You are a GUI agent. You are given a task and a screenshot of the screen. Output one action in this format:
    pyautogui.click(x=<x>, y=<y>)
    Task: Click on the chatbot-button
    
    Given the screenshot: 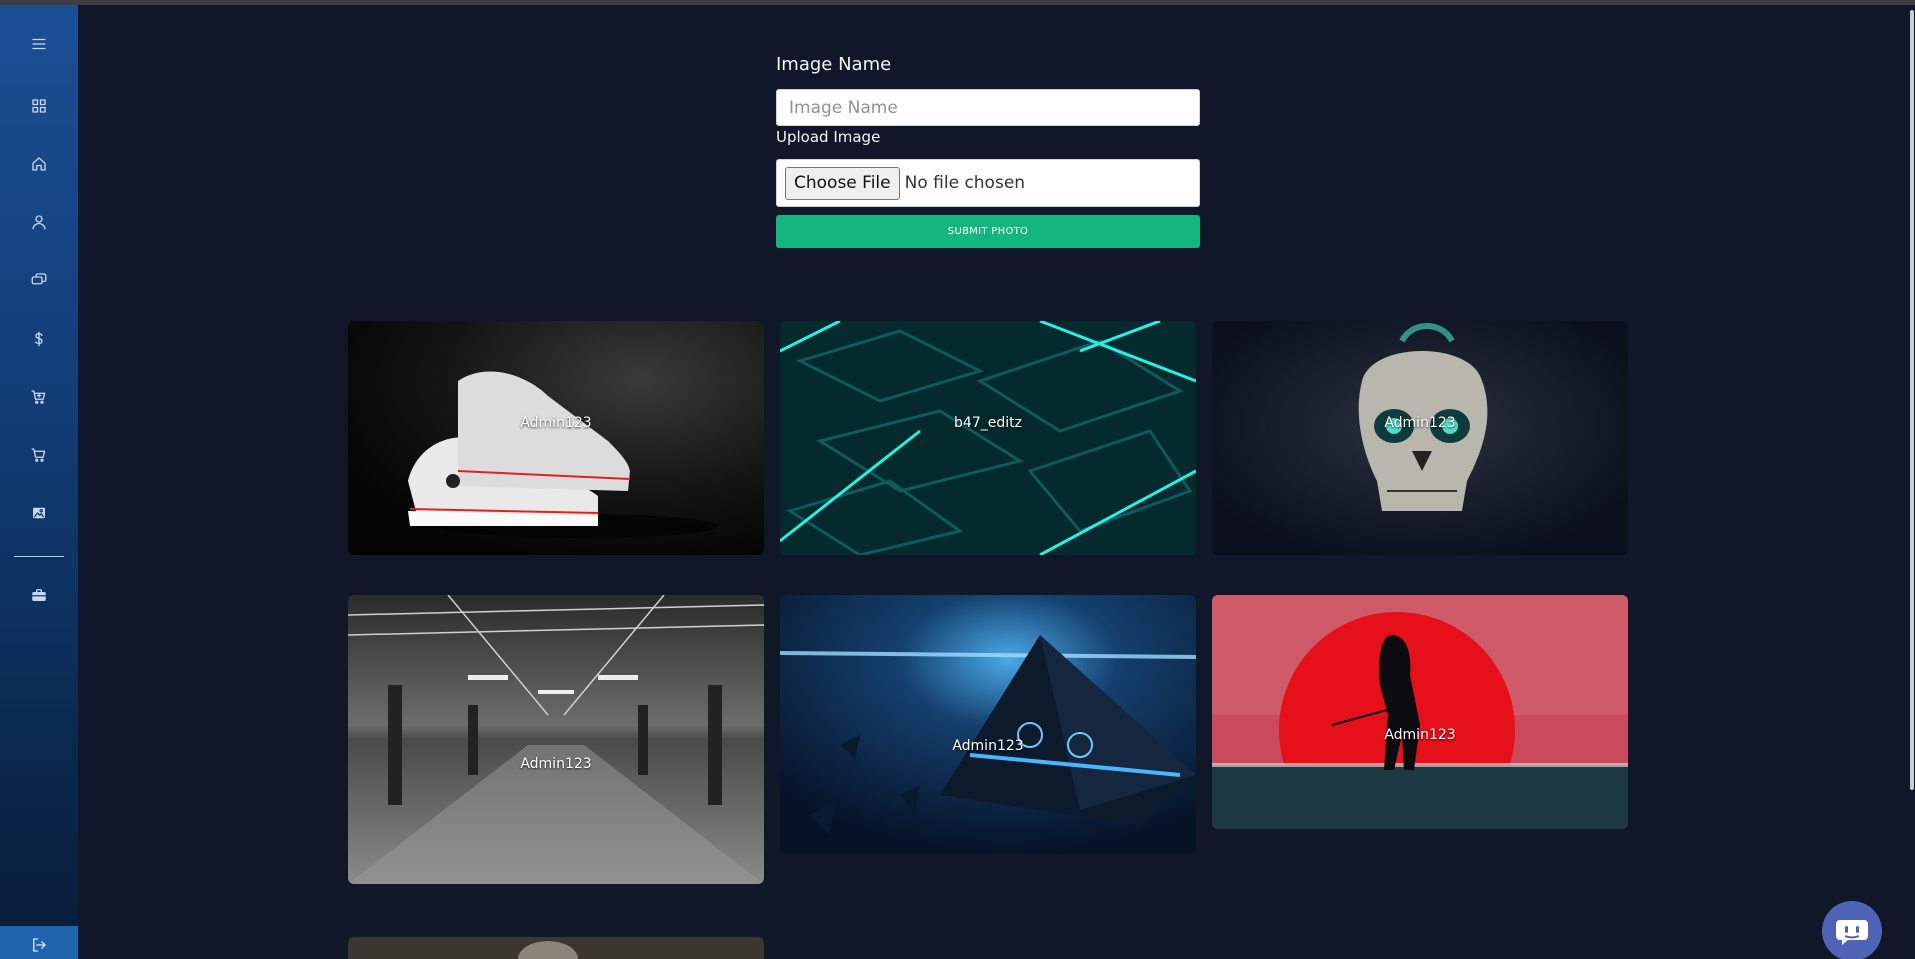 What is the action you would take?
    pyautogui.click(x=1852, y=930)
    